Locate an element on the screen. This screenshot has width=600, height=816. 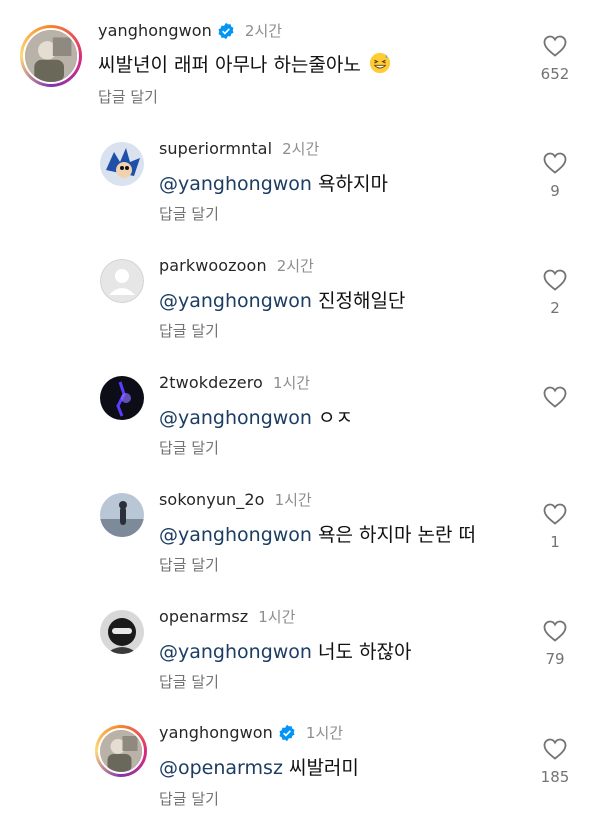
comment-text: @yanghongwon 너도 하잖아 is located at coordinates (285, 652).